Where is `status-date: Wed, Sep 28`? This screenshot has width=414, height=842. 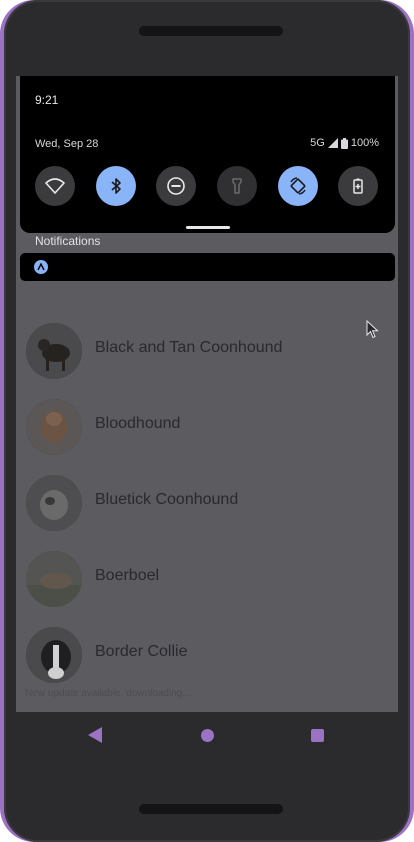 status-date: Wed, Sep 28 is located at coordinates (66, 144).